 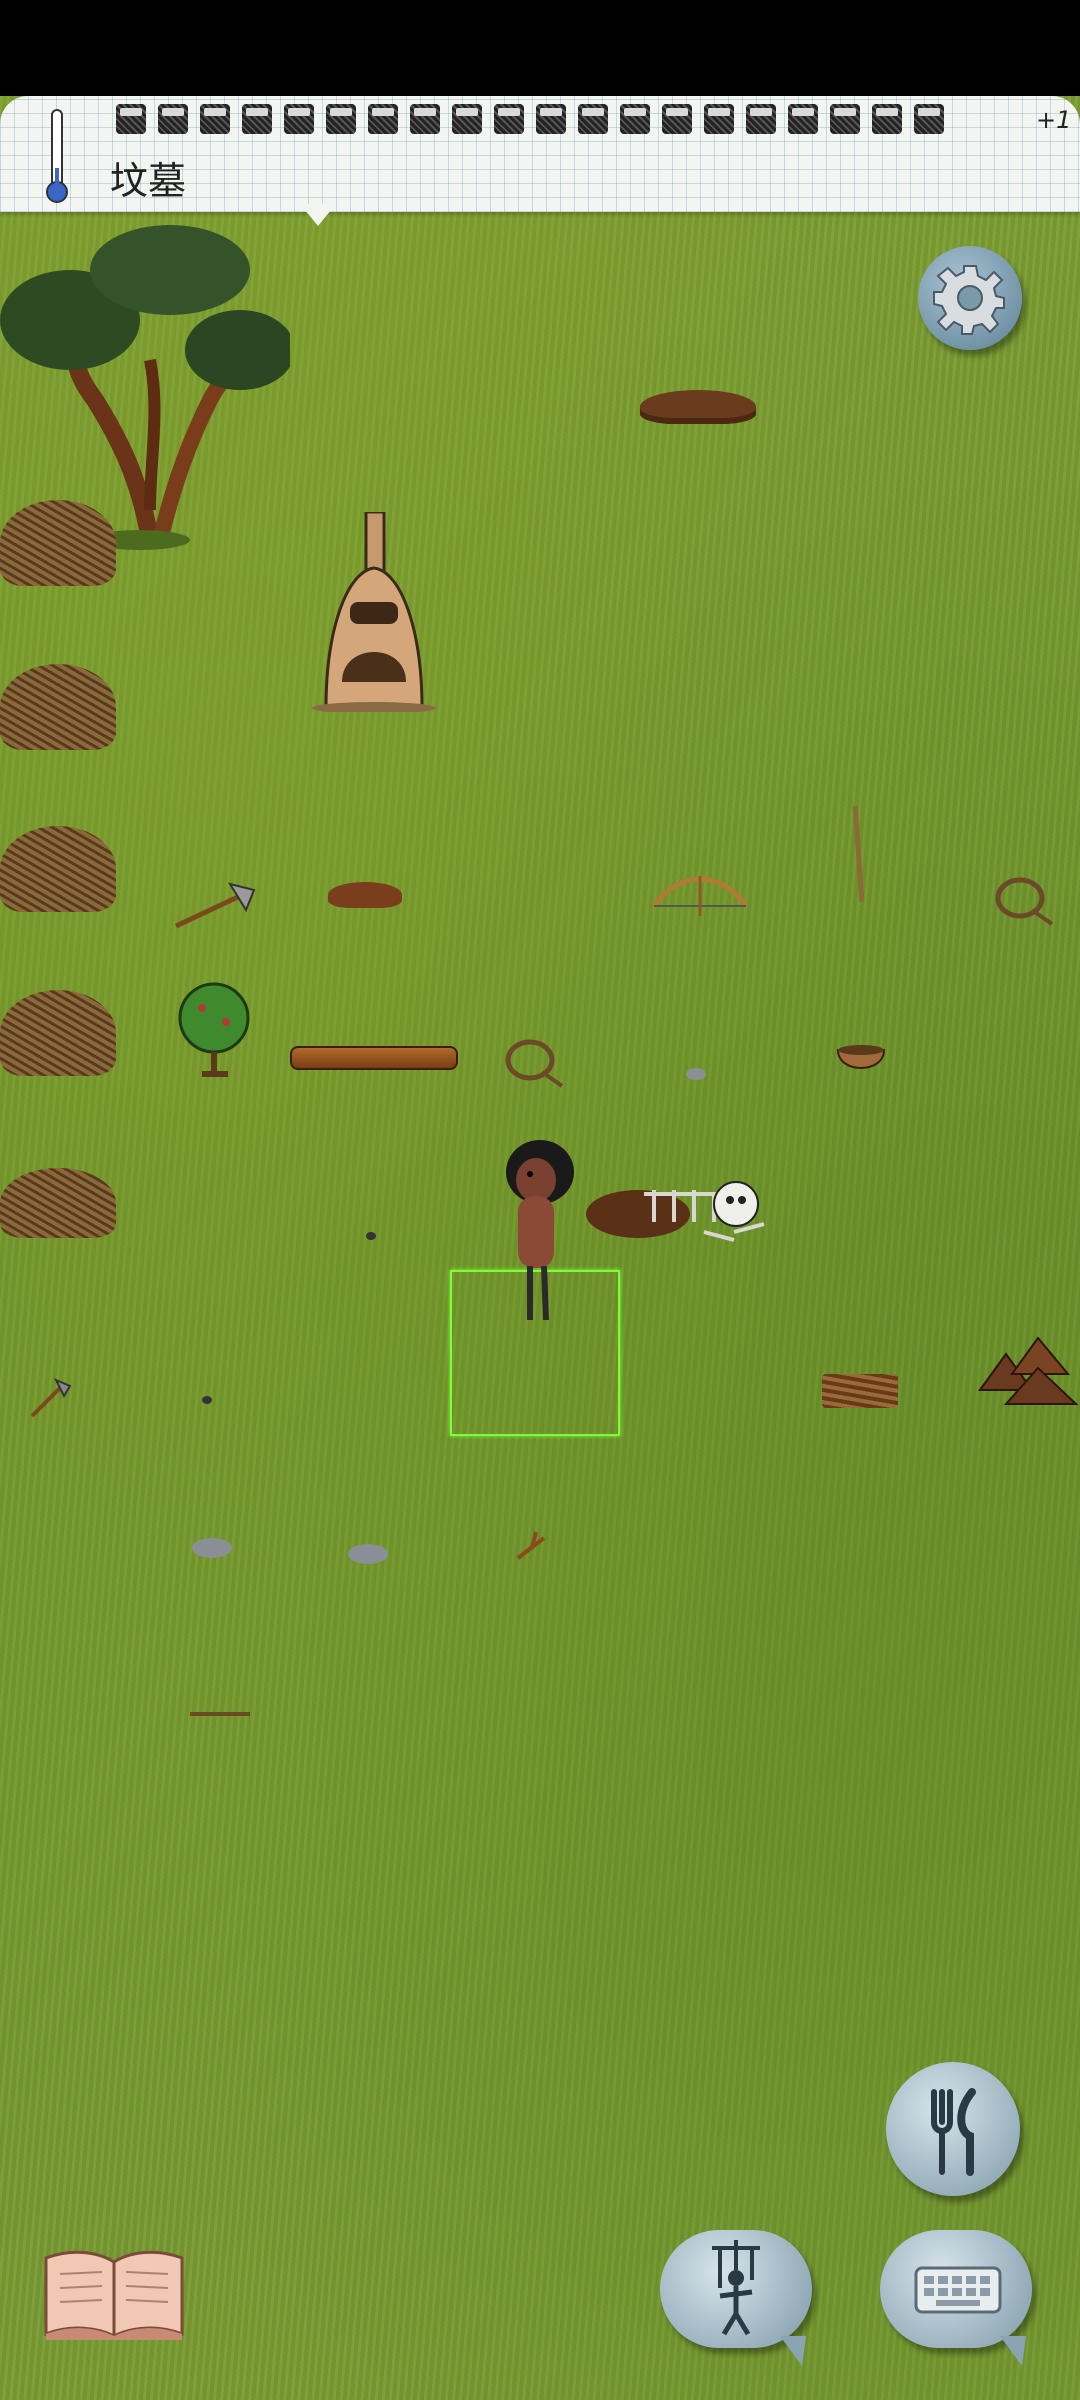 I want to click on puppet-icon, so click(x=736, y=2288).